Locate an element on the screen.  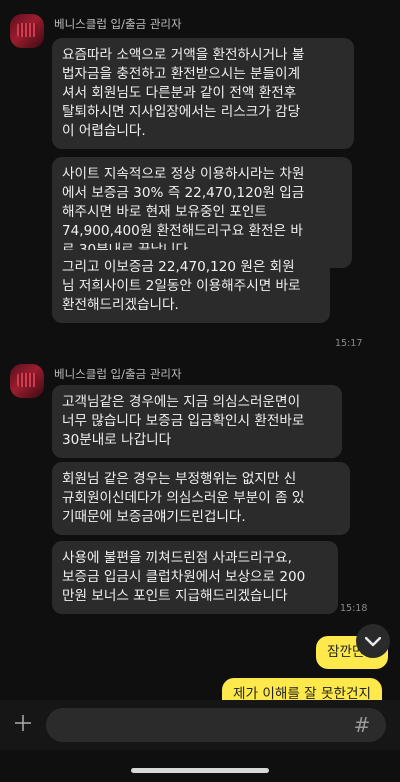
message-timestamp: 15:18 is located at coordinates (354, 608).